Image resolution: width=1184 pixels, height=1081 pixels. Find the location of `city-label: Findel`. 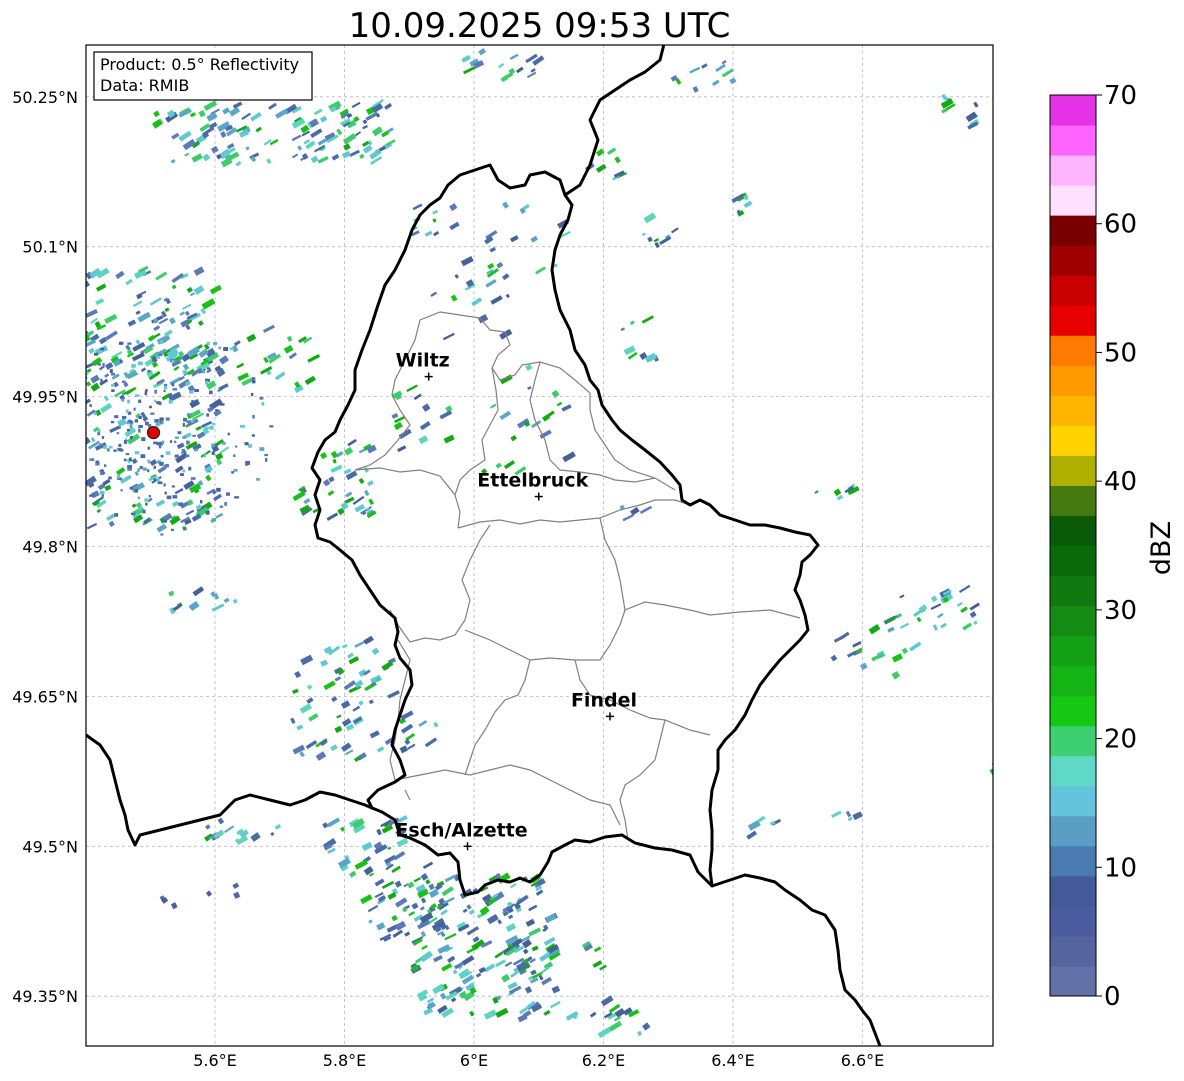

city-label: Findel is located at coordinates (604, 700).